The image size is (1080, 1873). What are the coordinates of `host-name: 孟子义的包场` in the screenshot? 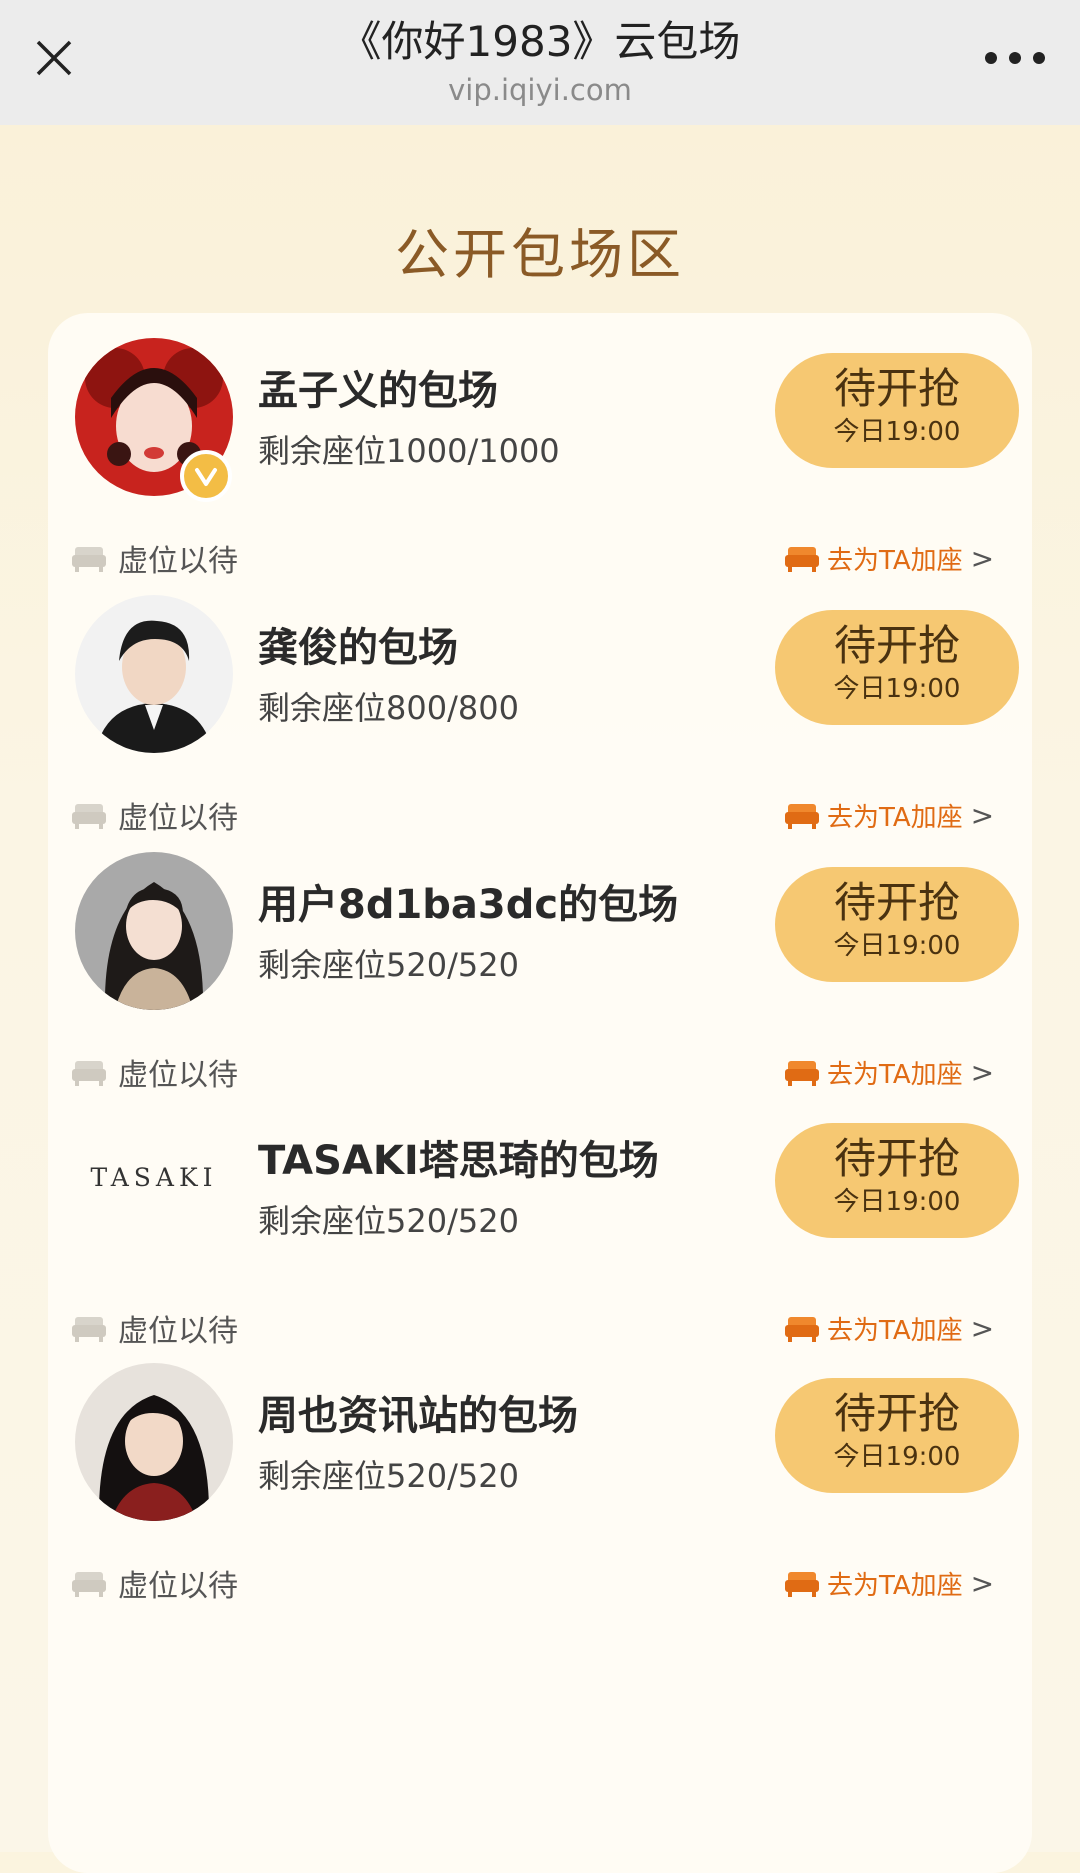 It's located at (378, 387).